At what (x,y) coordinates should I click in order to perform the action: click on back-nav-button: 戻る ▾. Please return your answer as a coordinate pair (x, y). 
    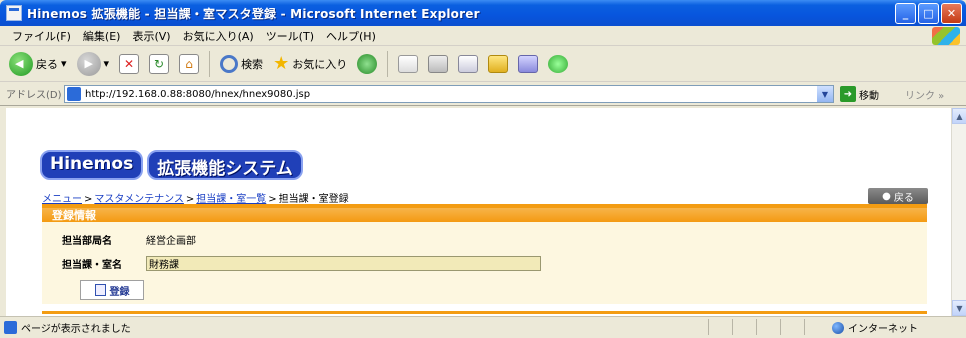
    Looking at the image, I should click on (38, 64).